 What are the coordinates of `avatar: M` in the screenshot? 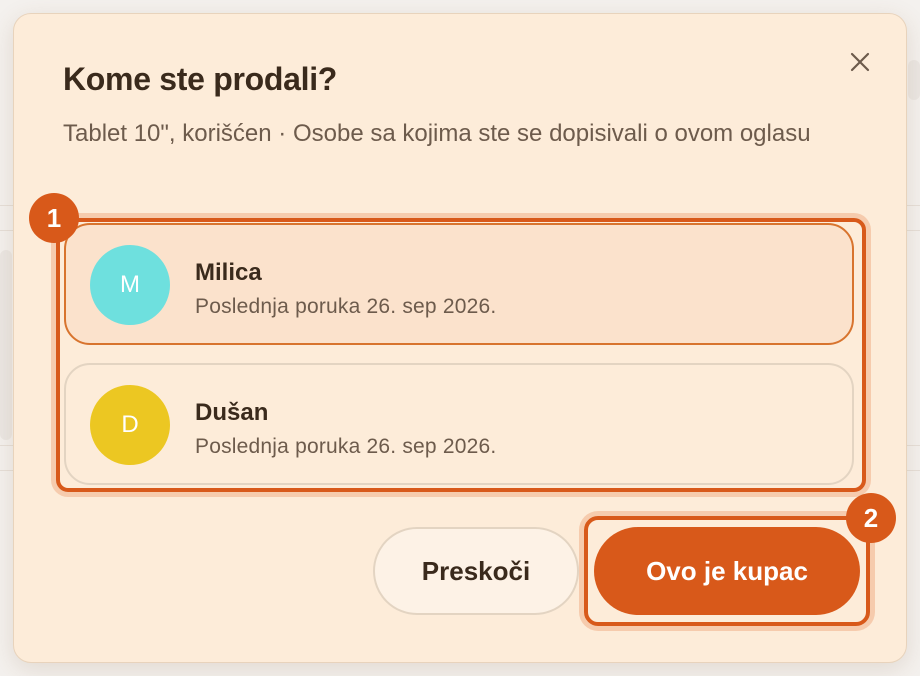 It's located at (130, 285).